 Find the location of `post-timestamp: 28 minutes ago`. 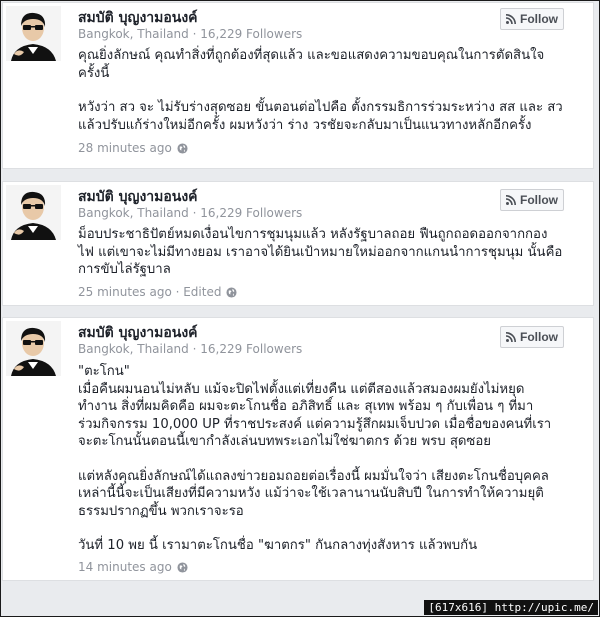

post-timestamp: 28 minutes ago is located at coordinates (133, 148).